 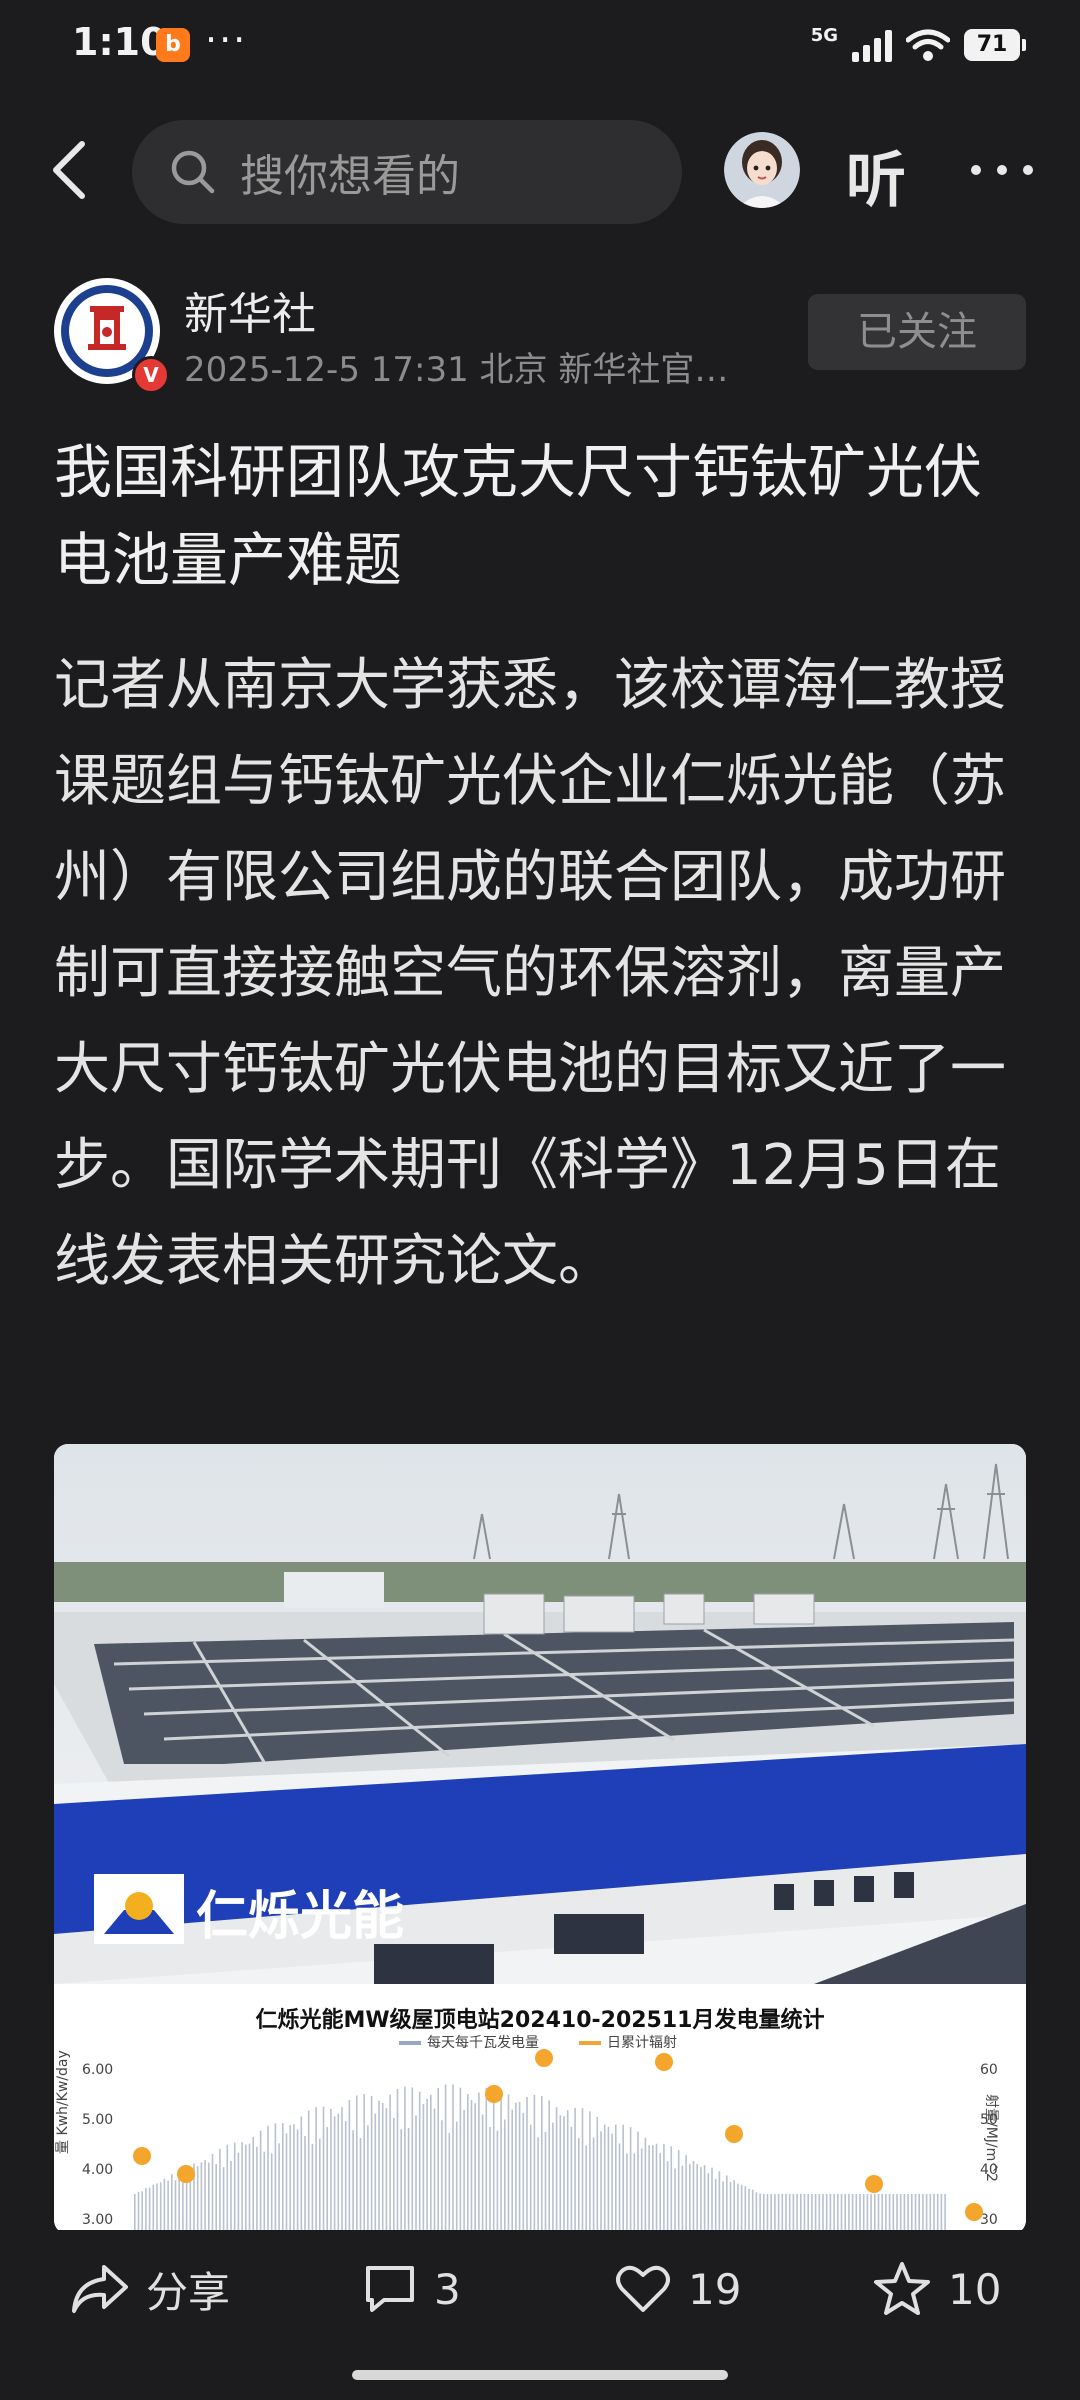 I want to click on share-button: 分享, so click(x=150, y=2289).